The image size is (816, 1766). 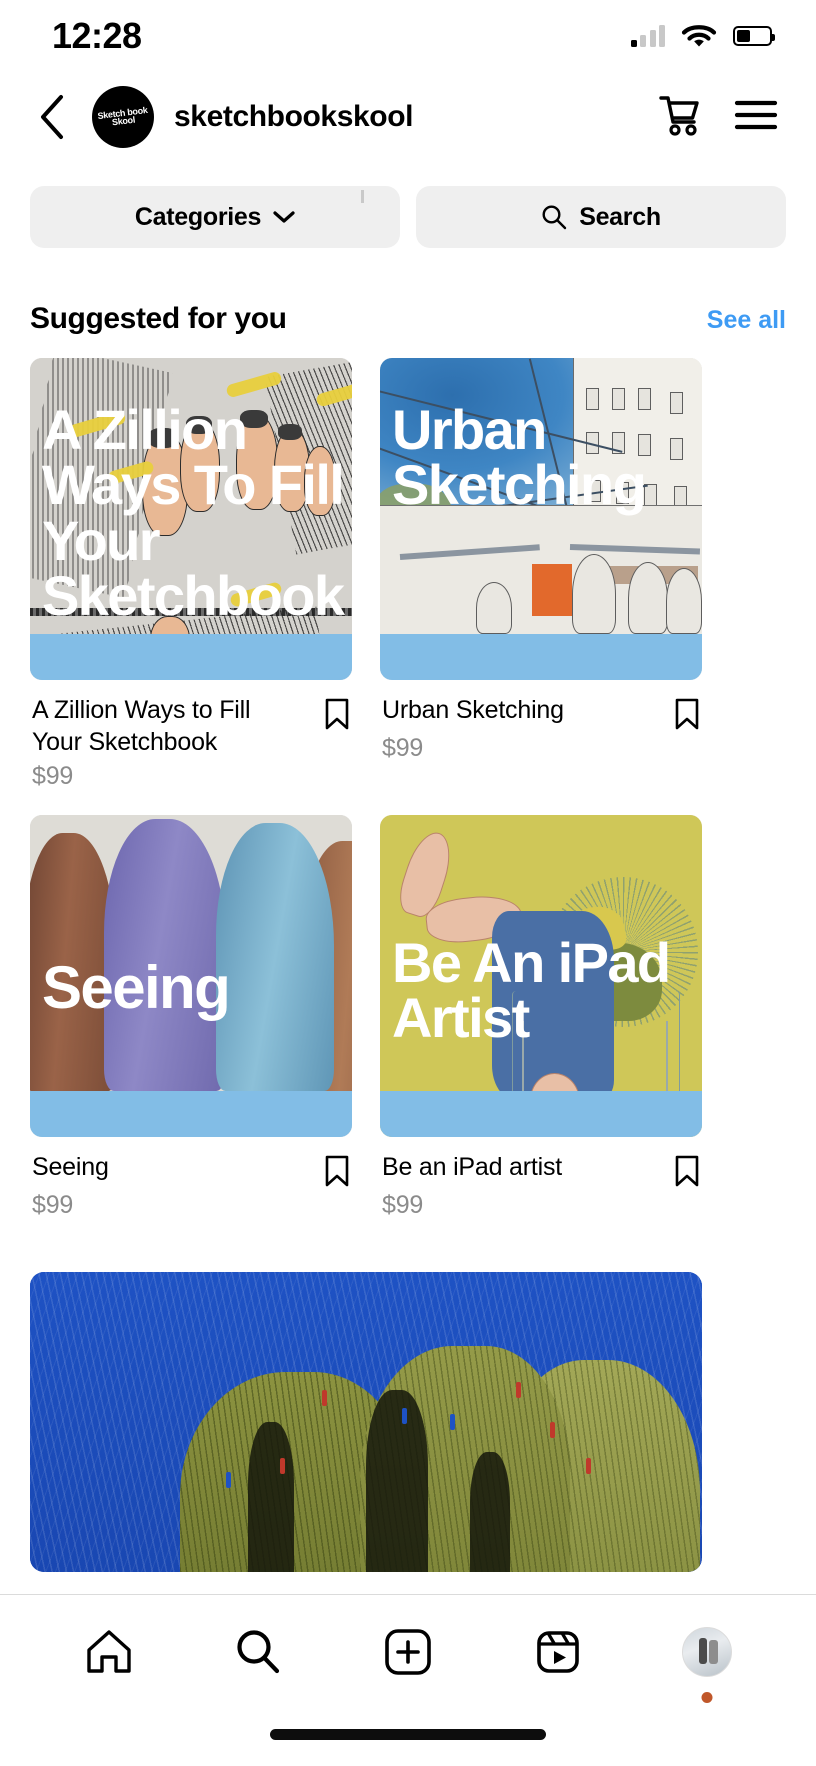 I want to click on menu-button, so click(x=756, y=117).